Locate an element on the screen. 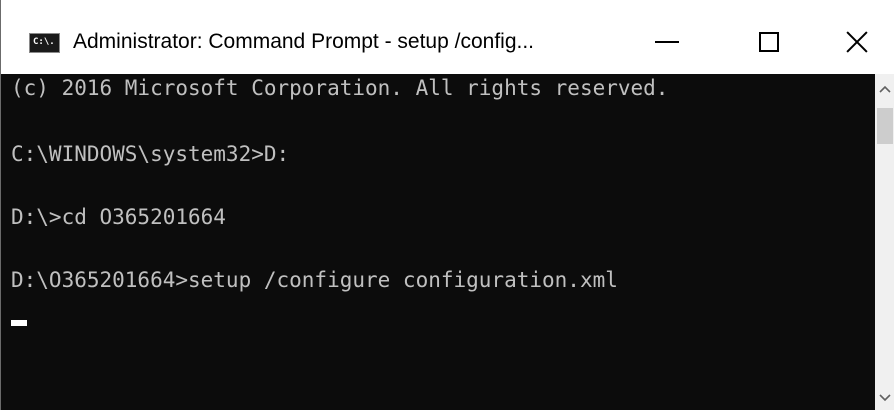  minimize-icon is located at coordinates (667, 42).